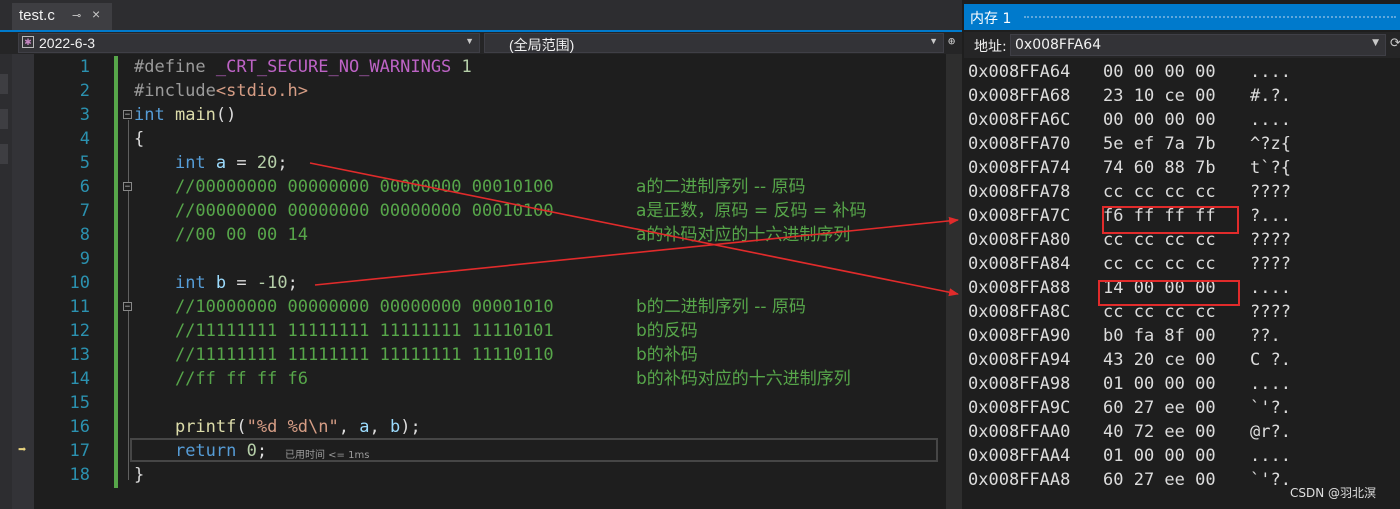 The height and width of the screenshot is (509, 1400). I want to click on arrow-a-to-memory, so click(634, 229).